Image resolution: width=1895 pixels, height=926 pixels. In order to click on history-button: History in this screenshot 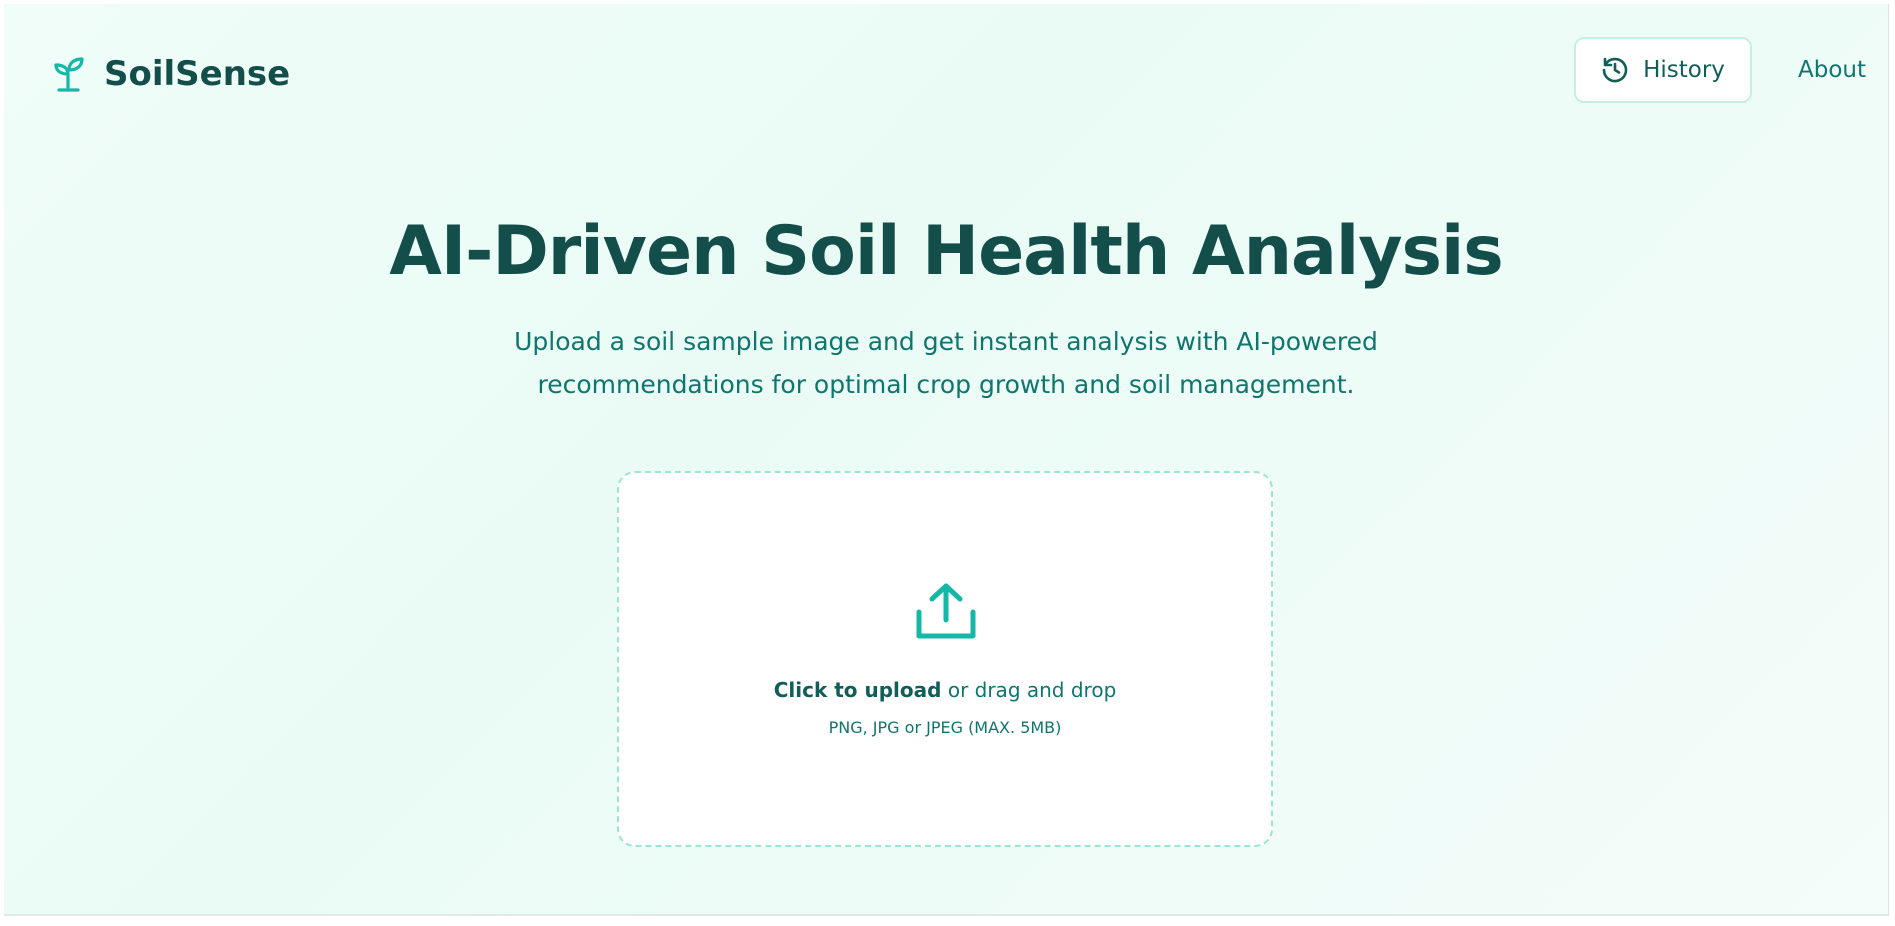, I will do `click(1662, 70)`.